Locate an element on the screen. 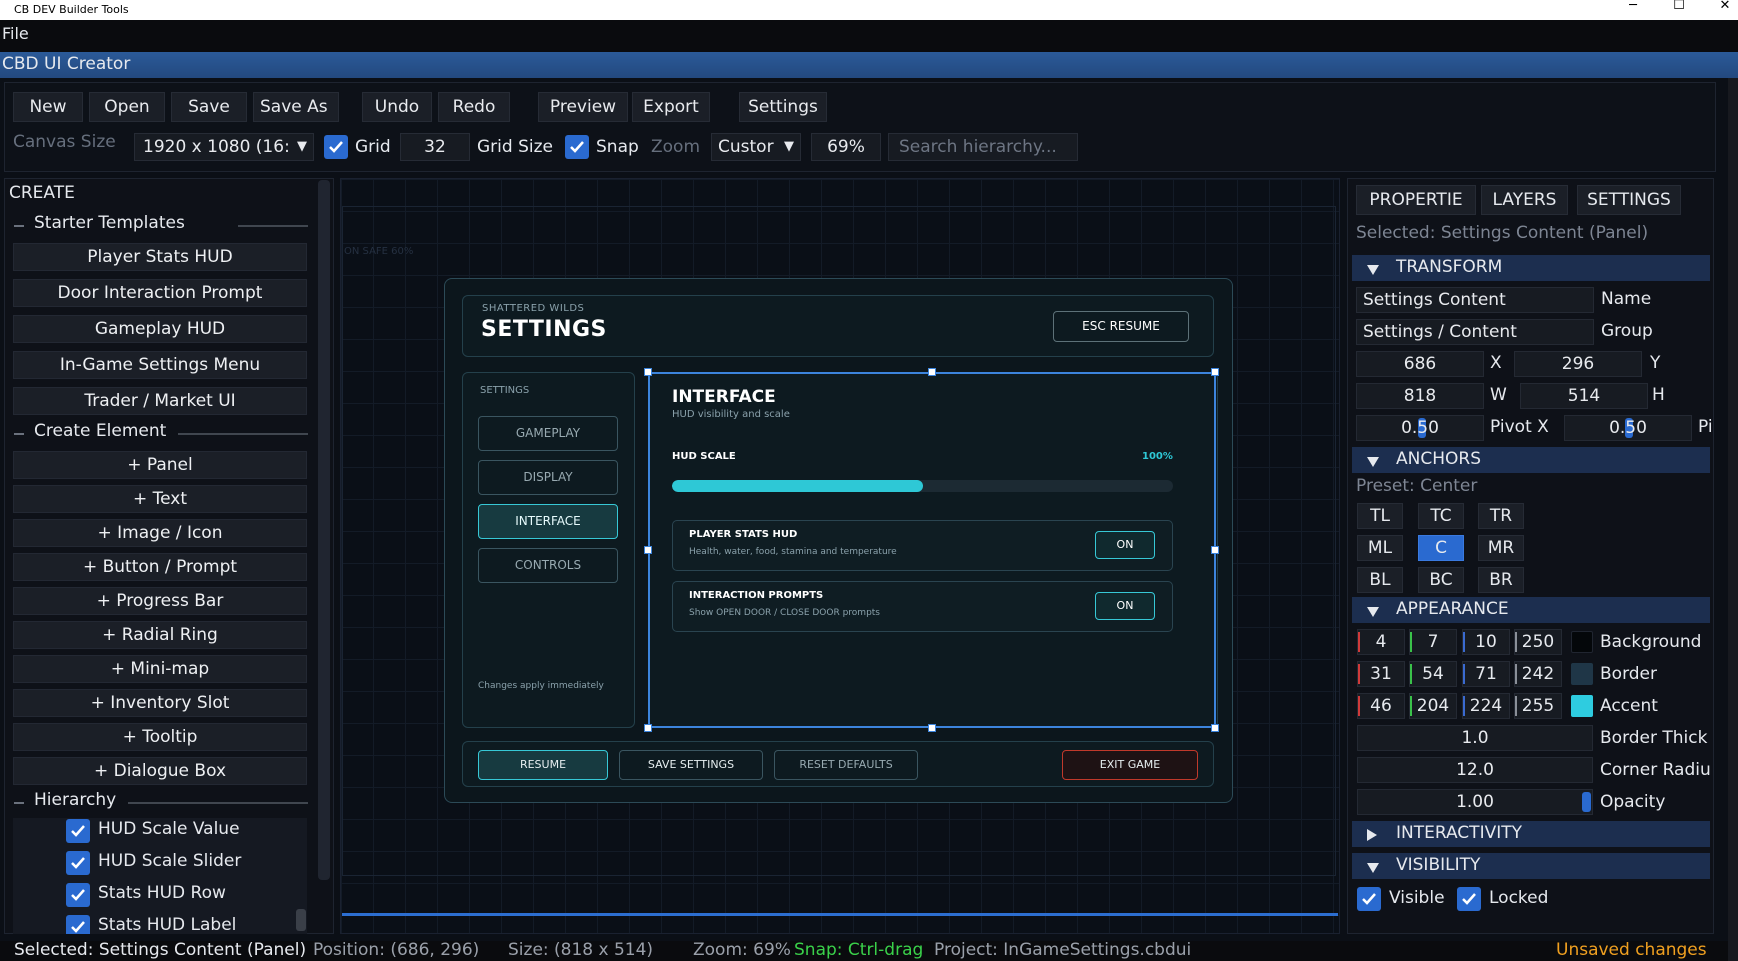 Image resolution: width=1738 pixels, height=961 pixels. h-input: 514 is located at coordinates (1584, 396).